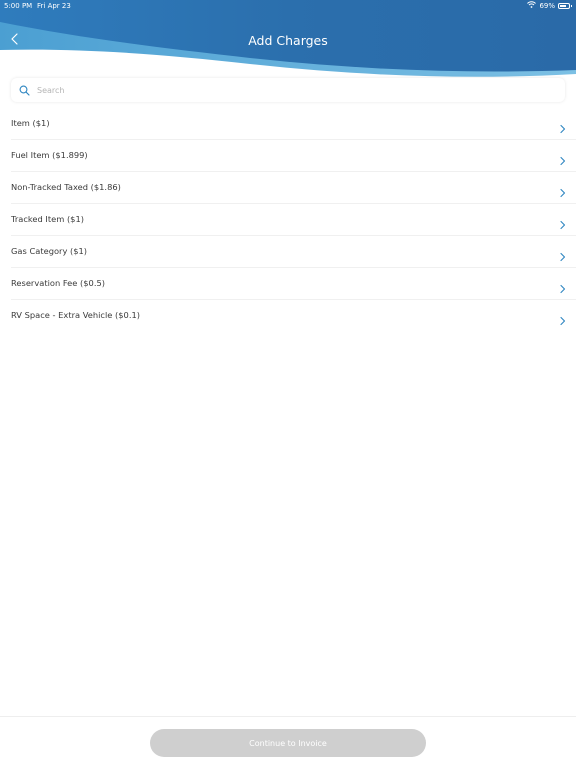 The width and height of the screenshot is (576, 768). Describe the element at coordinates (66, 187) in the screenshot. I see `charge-item-label: Non-Tracked Taxed ($1.86)` at that location.